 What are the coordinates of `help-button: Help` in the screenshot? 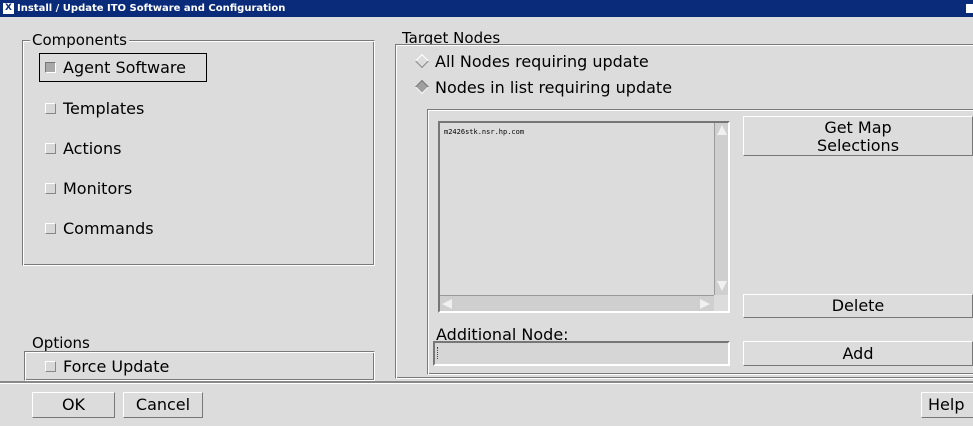 It's located at (947, 405).